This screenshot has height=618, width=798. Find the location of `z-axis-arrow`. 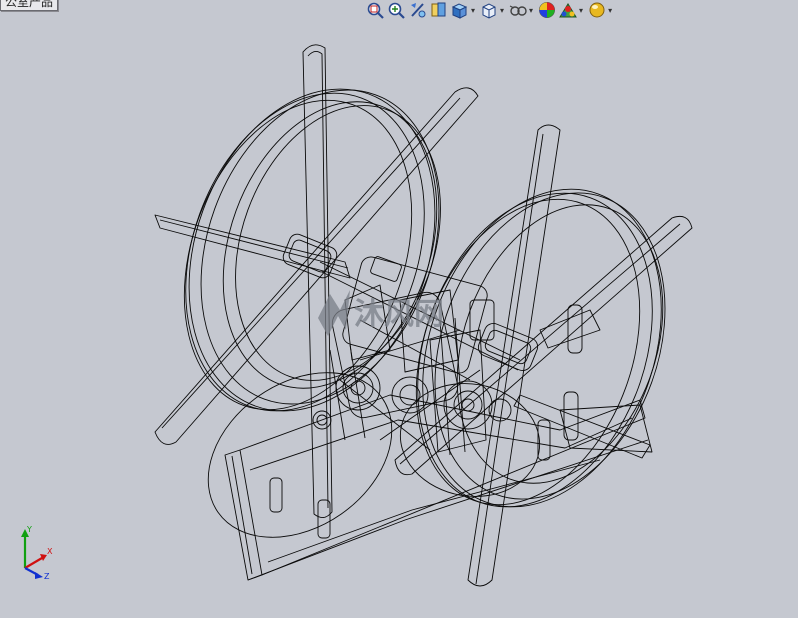

z-axis-arrow is located at coordinates (33, 573).